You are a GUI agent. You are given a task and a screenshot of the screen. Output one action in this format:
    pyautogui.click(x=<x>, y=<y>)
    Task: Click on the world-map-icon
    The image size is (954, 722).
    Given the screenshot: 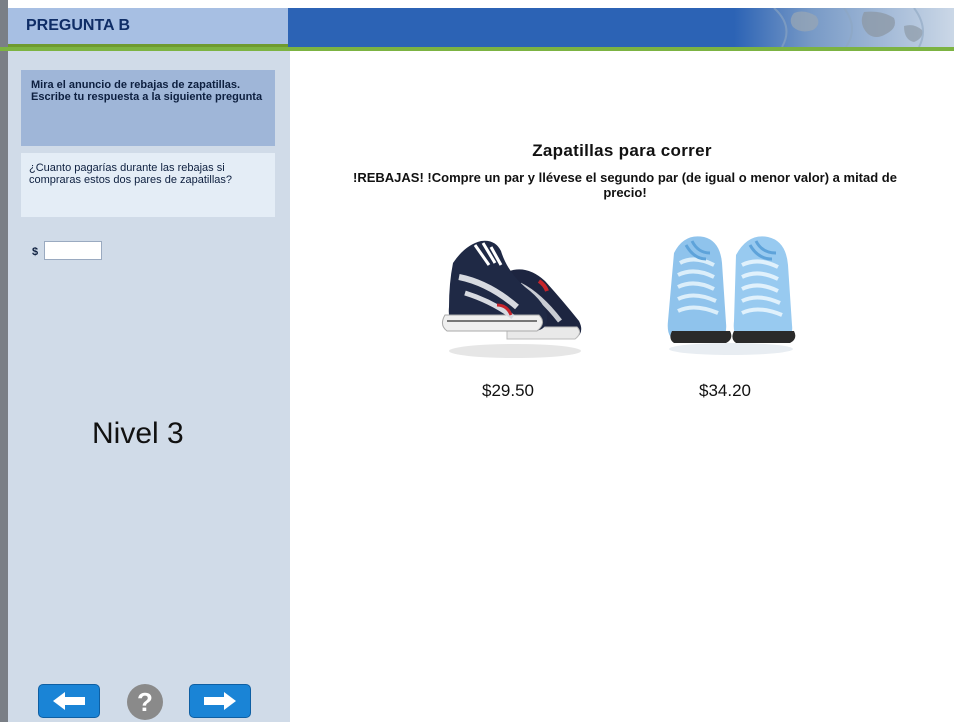 What is the action you would take?
    pyautogui.click(x=848, y=27)
    